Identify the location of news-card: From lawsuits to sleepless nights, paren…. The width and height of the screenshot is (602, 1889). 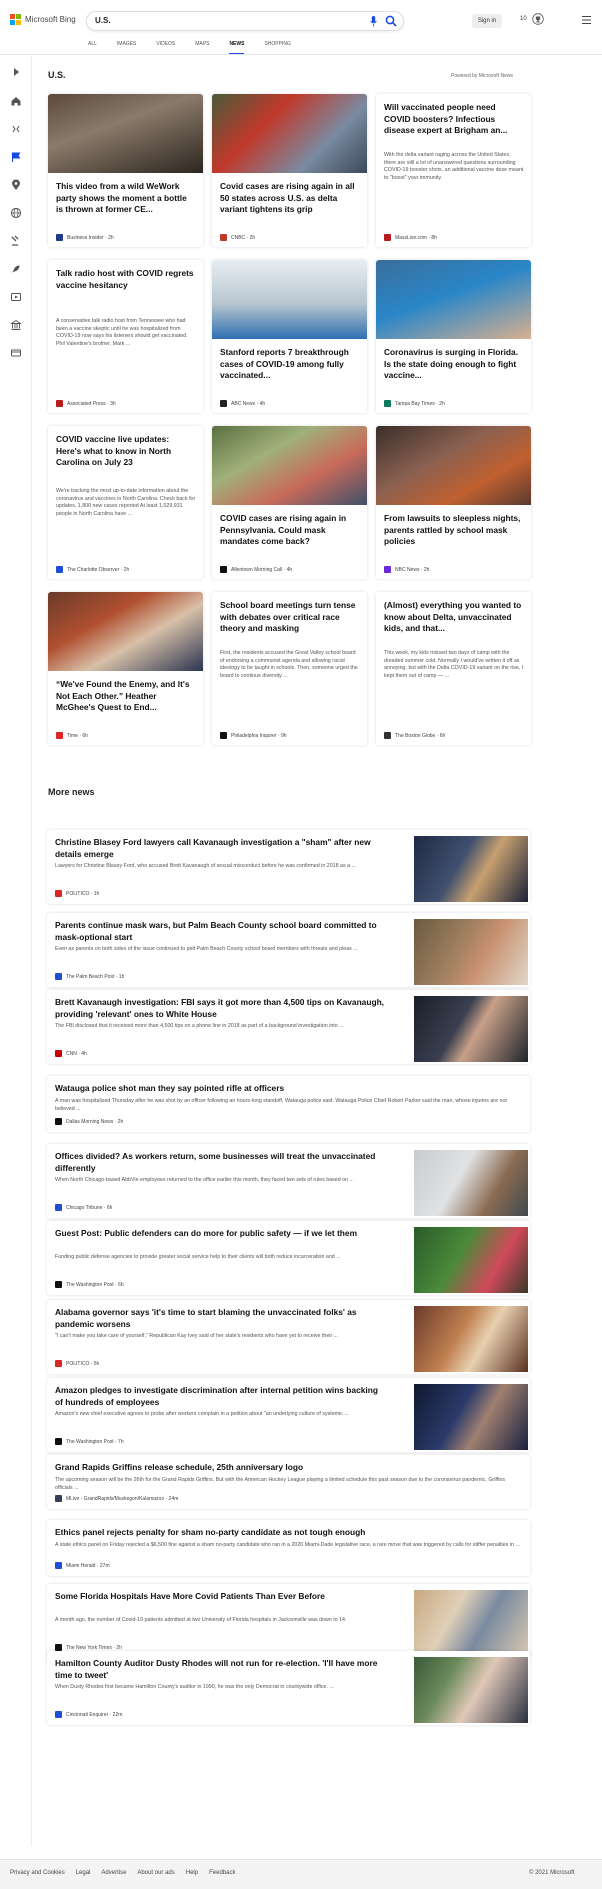
(453, 502).